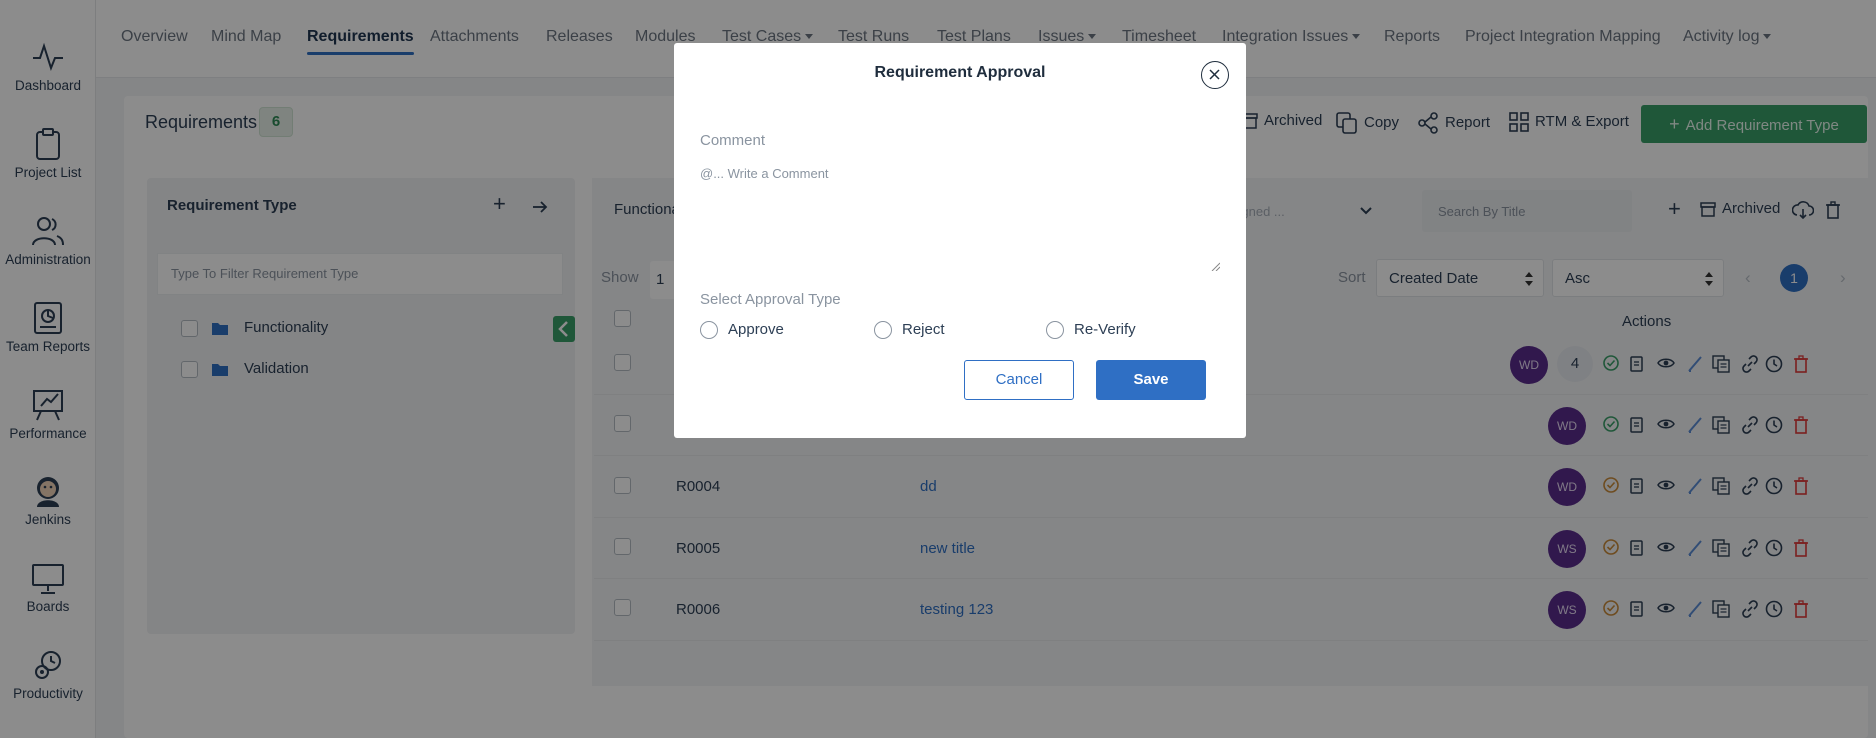 Image resolution: width=1876 pixels, height=738 pixels. Describe the element at coordinates (1215, 266) in the screenshot. I see `resize-grip-icon` at that location.